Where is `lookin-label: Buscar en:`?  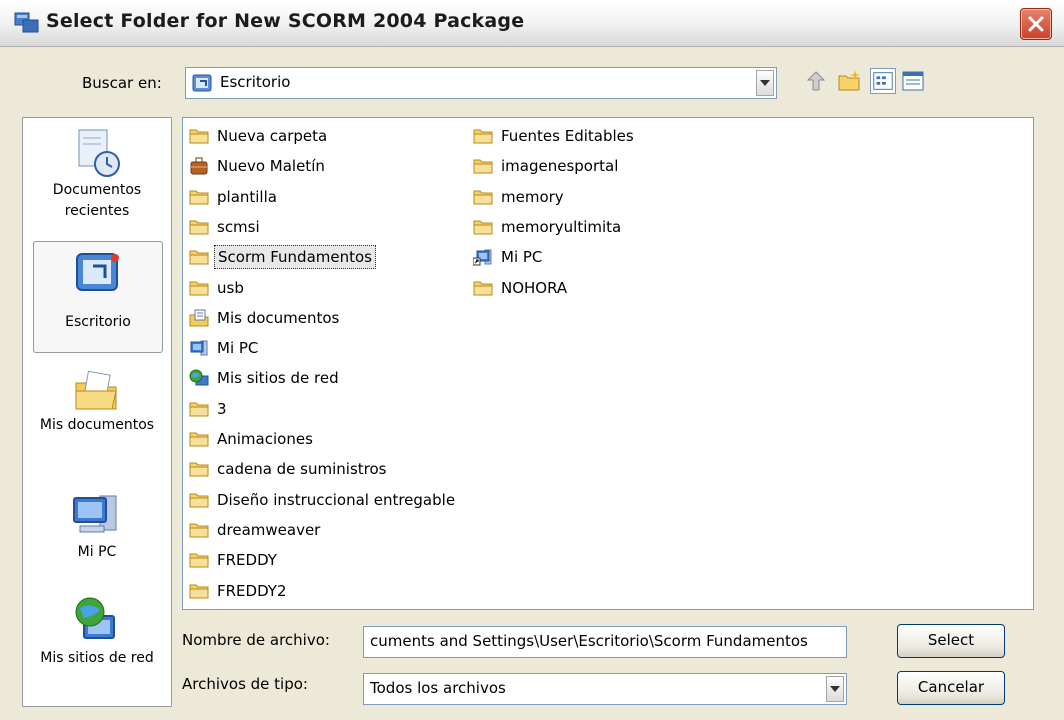
lookin-label: Buscar en: is located at coordinates (122, 83).